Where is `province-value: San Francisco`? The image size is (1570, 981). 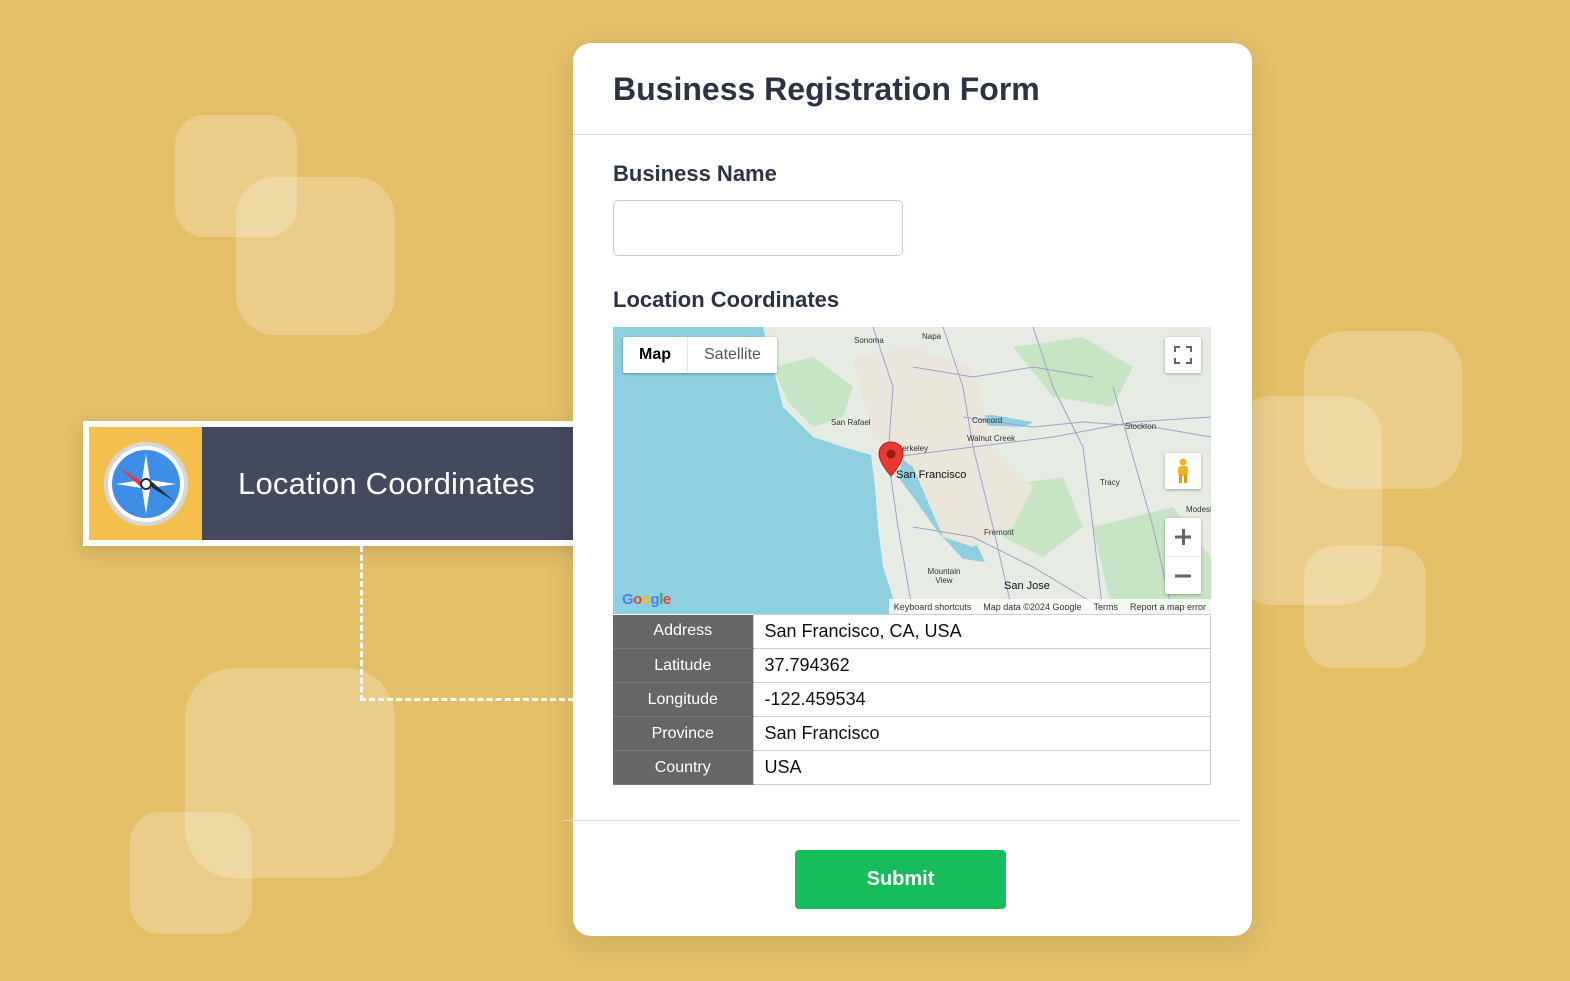
province-value: San Francisco is located at coordinates (981, 733).